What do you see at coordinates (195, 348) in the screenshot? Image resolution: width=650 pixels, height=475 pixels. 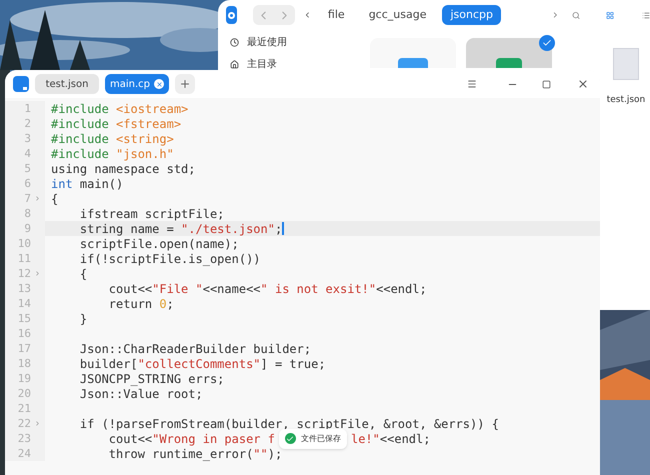 I see `code-line: Json::CharReaderBuilder builder;` at bounding box center [195, 348].